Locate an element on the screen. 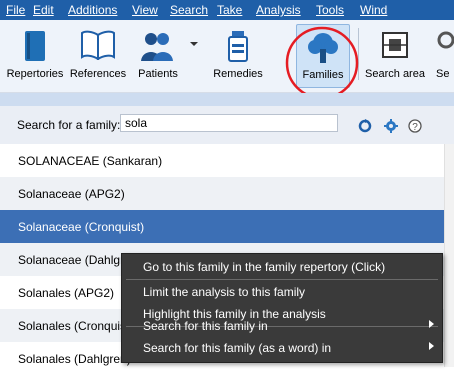  repertories-button: Repertories is located at coordinates (35, 55).